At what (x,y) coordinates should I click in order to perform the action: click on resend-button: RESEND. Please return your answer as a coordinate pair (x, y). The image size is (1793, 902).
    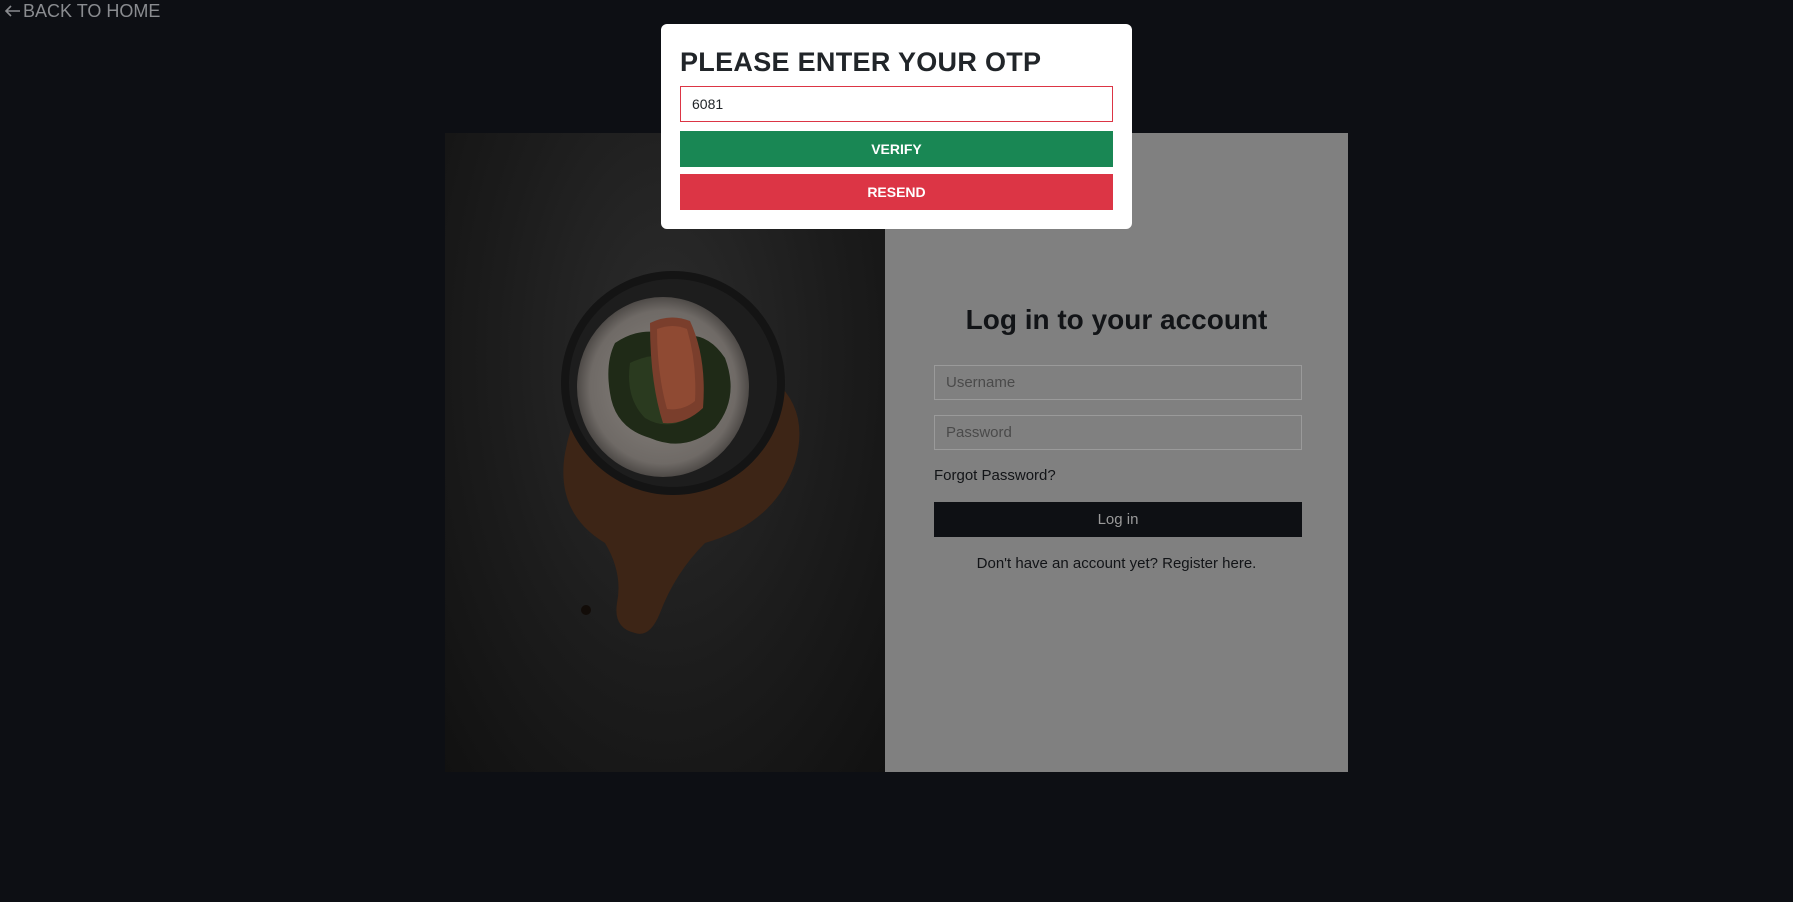
    Looking at the image, I should click on (896, 192).